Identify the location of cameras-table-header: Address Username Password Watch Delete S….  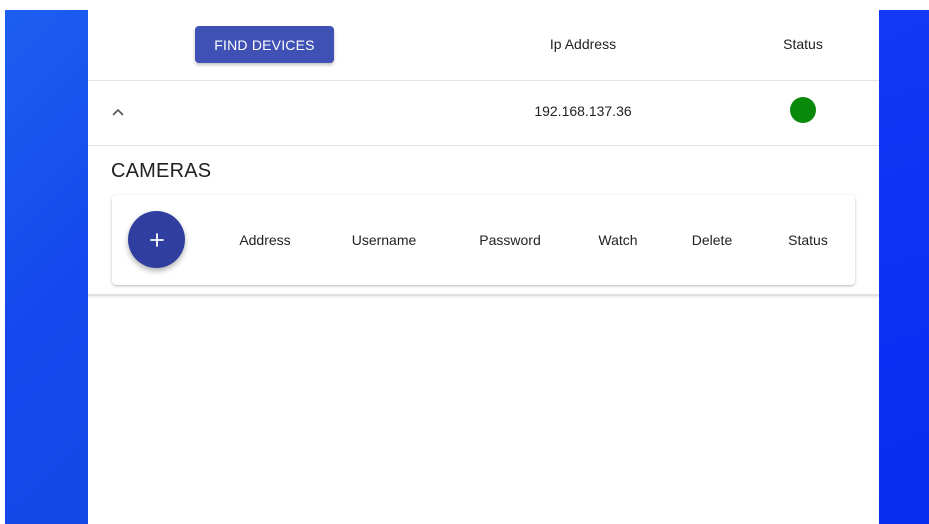
(483, 240).